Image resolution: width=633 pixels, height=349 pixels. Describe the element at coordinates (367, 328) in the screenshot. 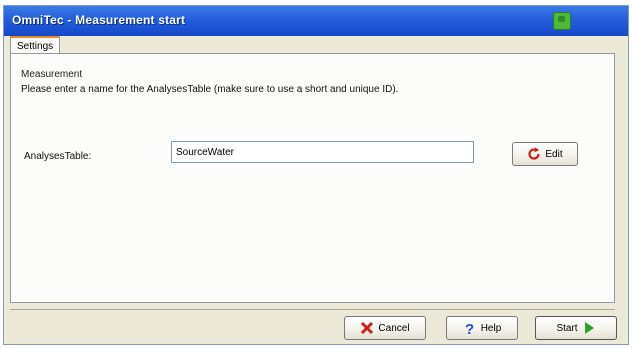

I see `x-icon` at that location.